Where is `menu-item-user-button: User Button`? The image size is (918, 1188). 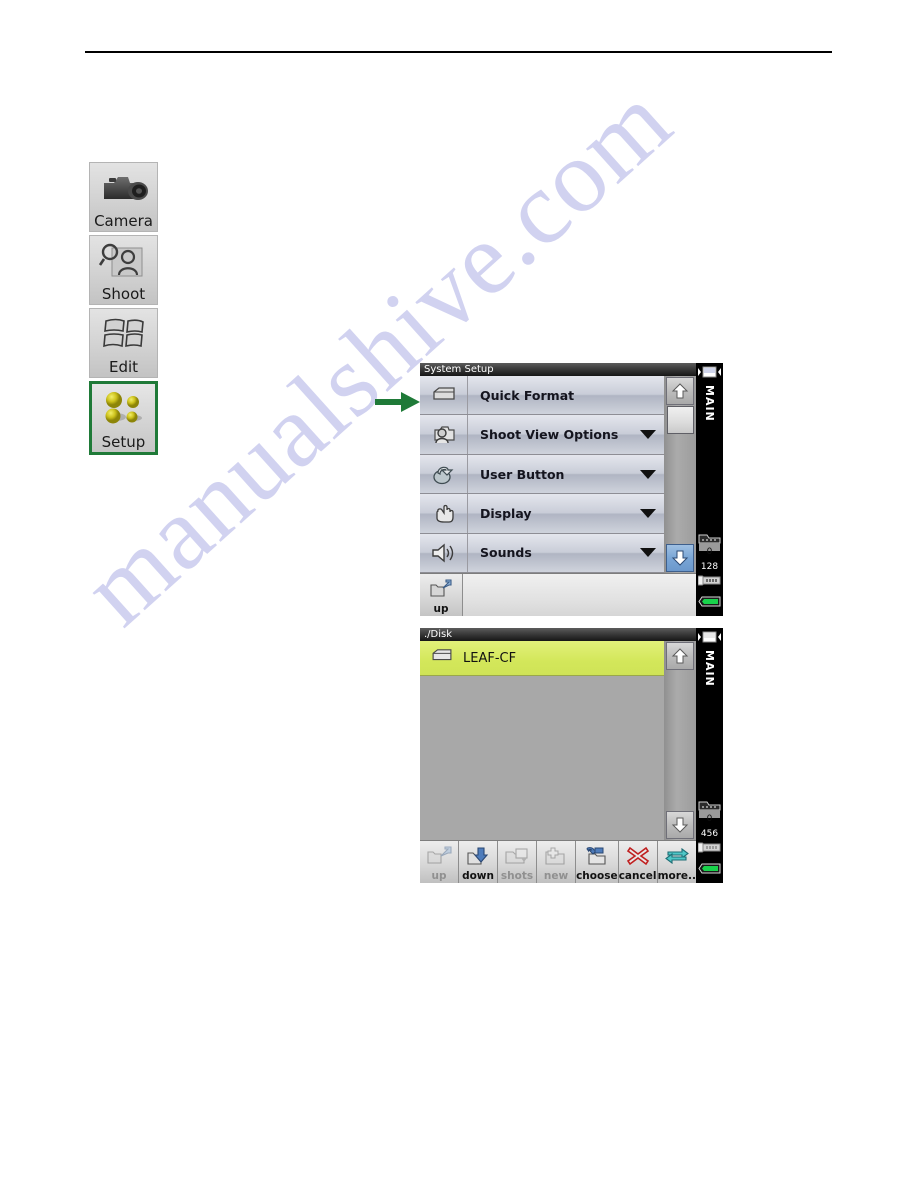 menu-item-user-button: User Button is located at coordinates (542, 474).